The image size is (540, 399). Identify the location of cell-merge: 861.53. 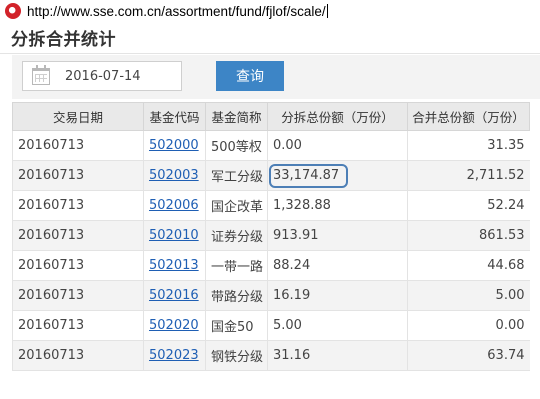
(468, 235).